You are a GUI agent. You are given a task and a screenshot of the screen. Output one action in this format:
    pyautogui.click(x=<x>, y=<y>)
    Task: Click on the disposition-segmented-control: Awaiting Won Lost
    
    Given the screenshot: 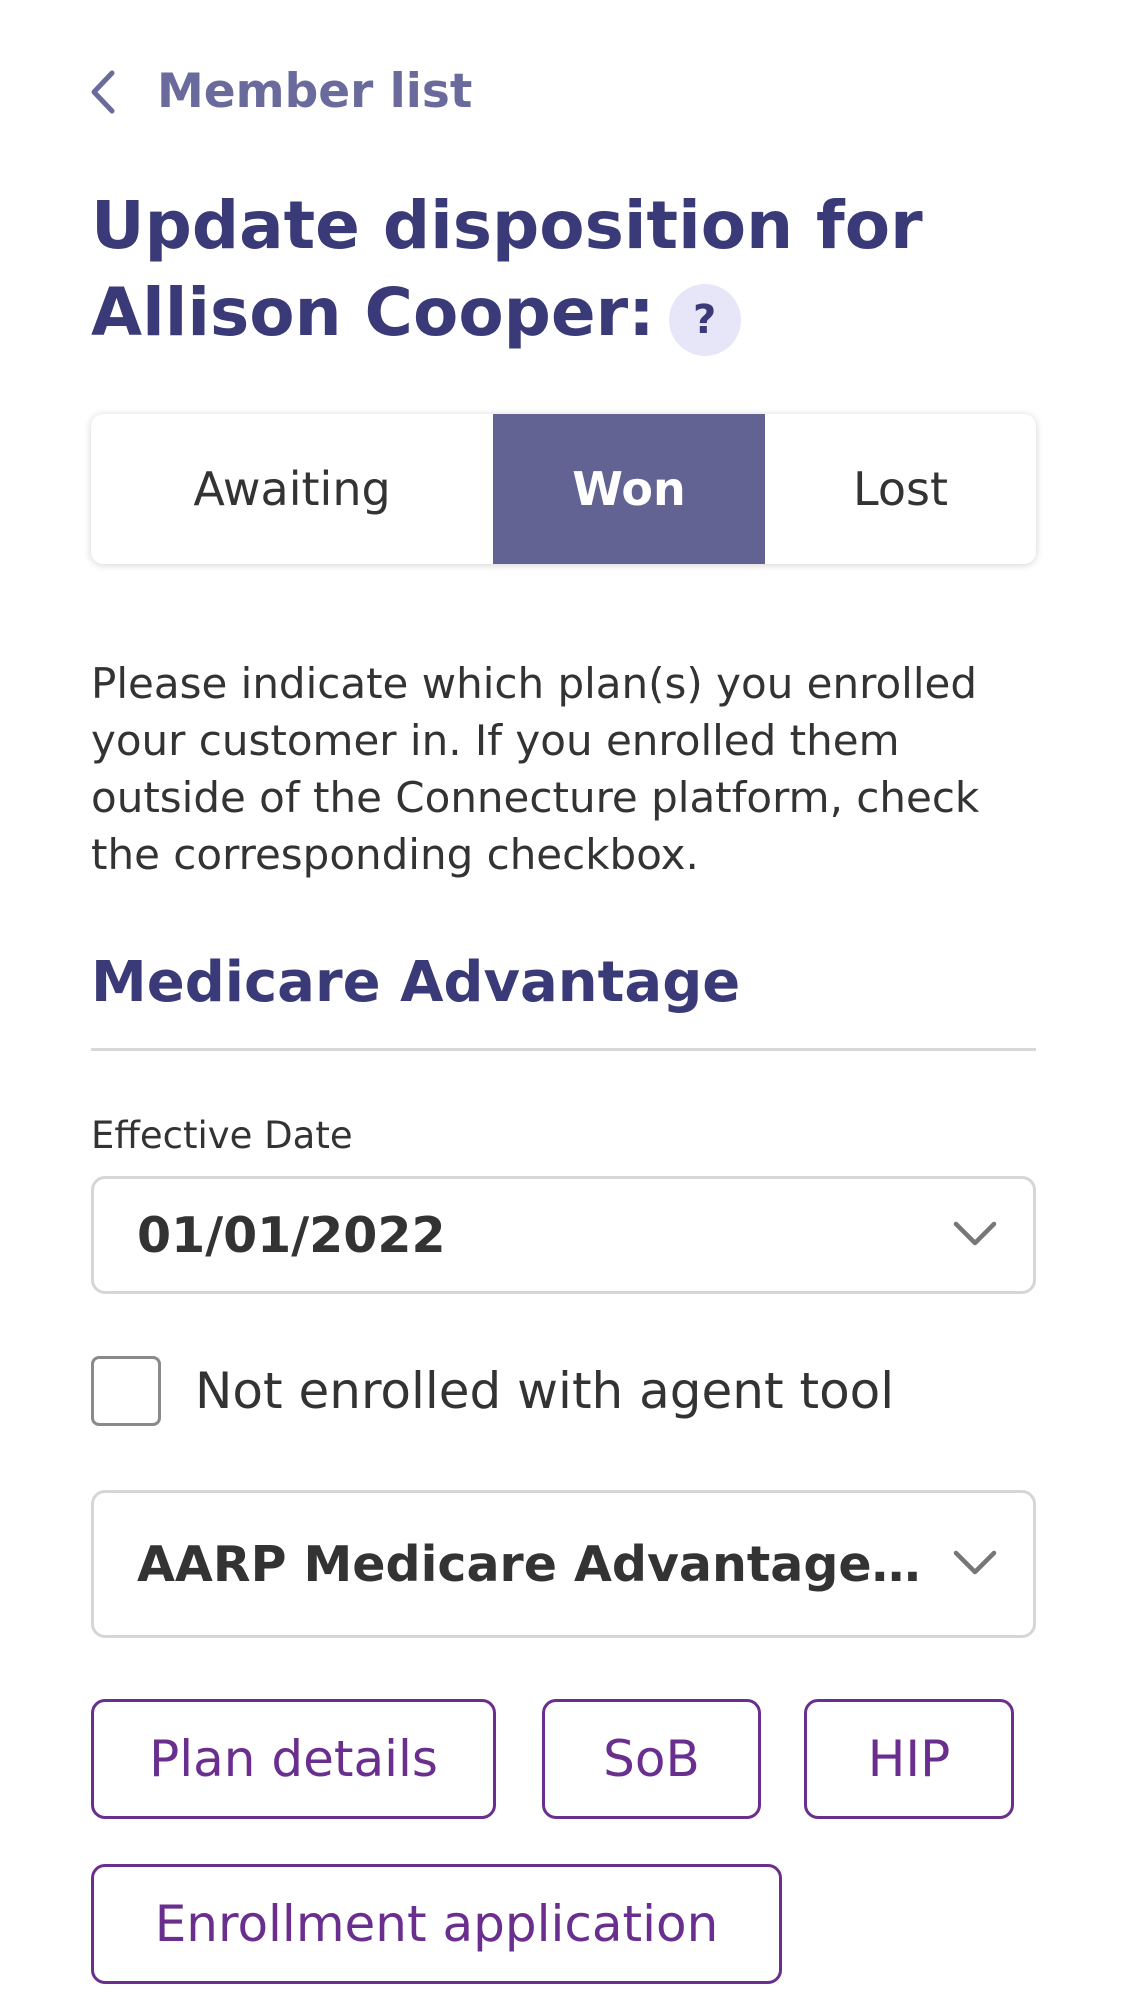 What is the action you would take?
    pyautogui.click(x=563, y=489)
    